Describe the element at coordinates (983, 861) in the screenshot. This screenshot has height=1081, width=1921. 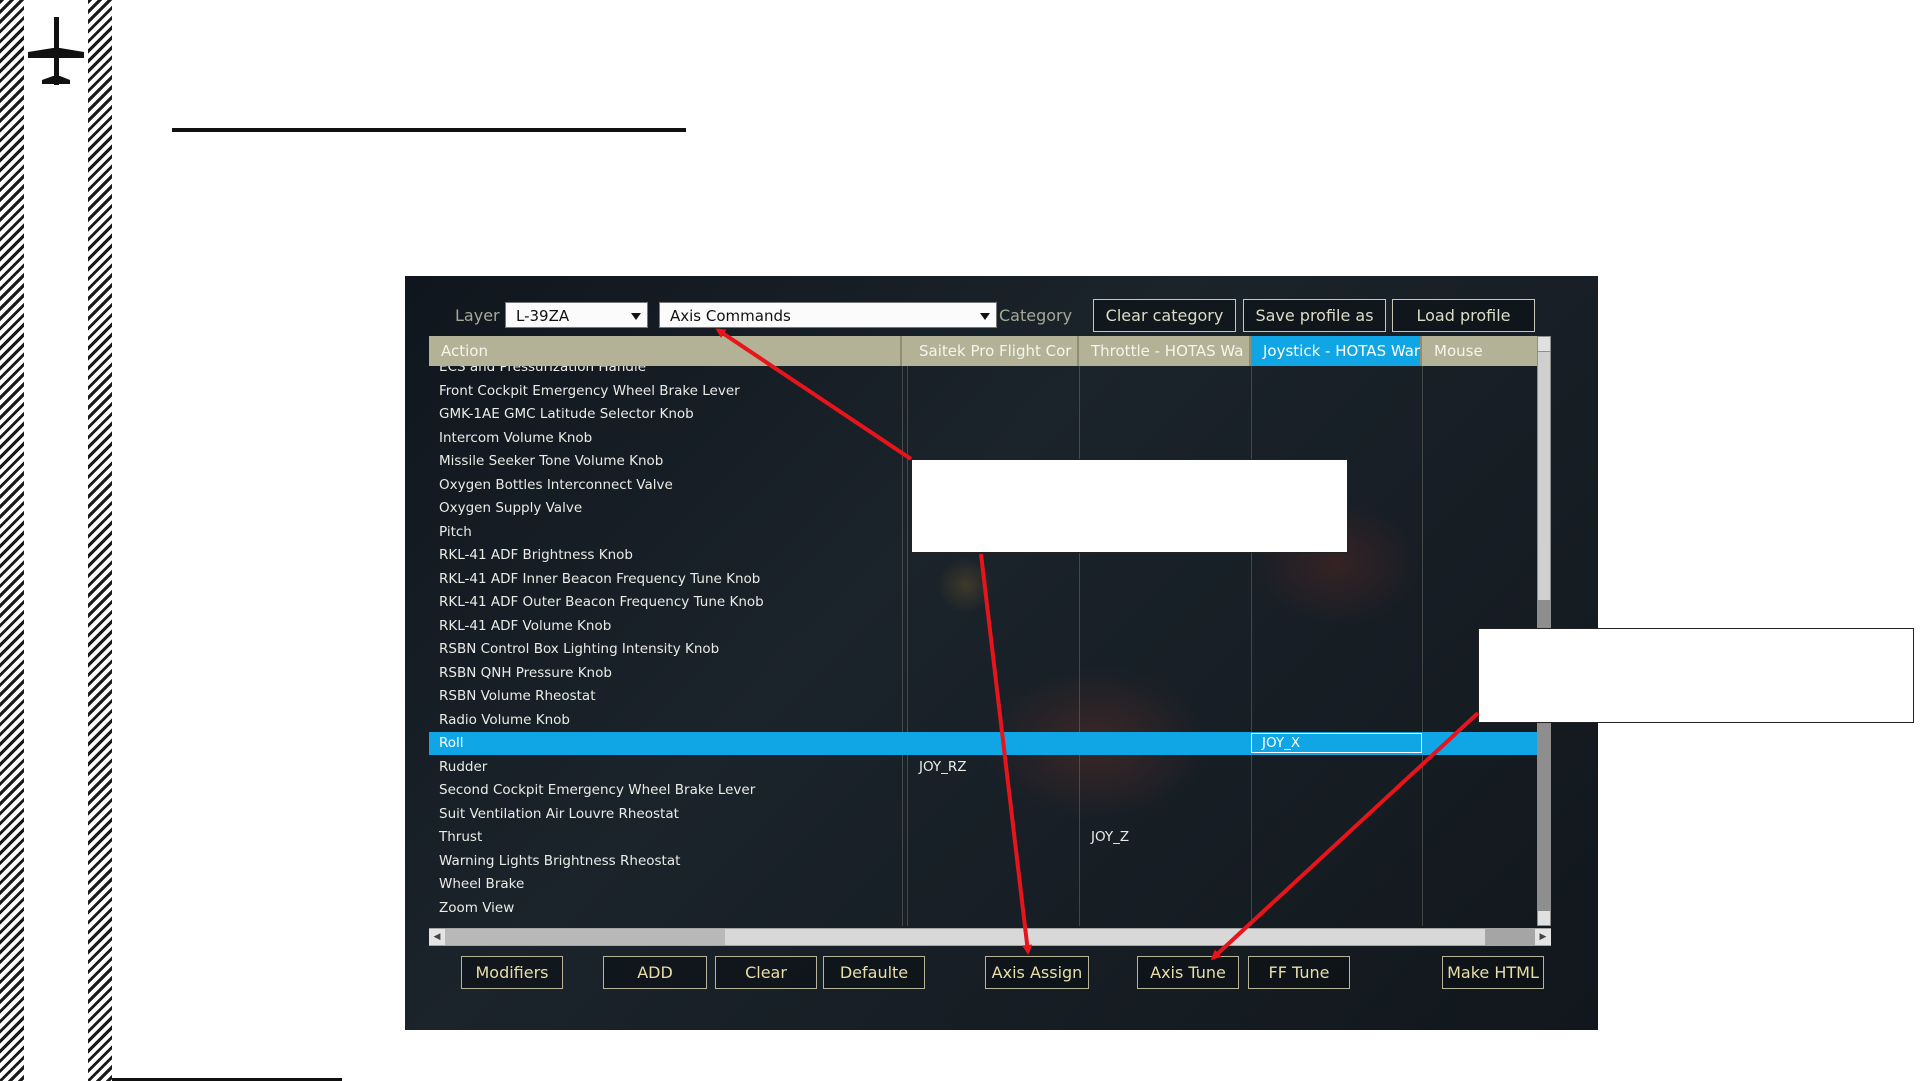
I see `table-row: Warning Lights Brightness Rheostat` at that location.